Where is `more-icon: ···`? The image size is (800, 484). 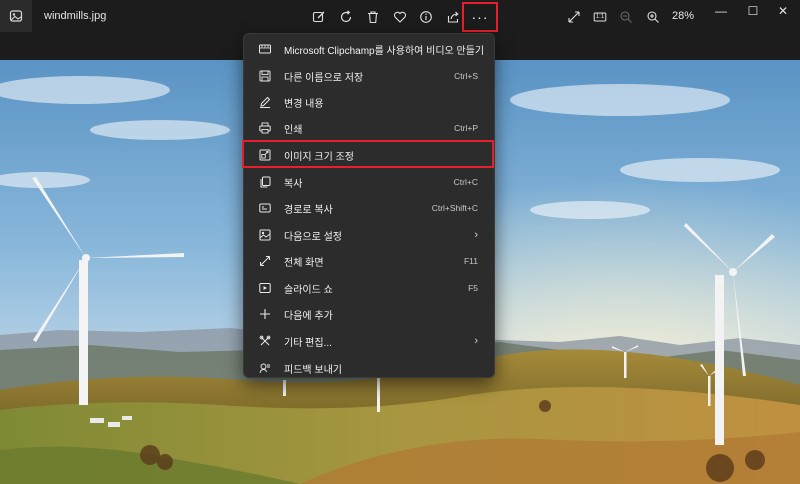
more-icon: ··· is located at coordinates (480, 17).